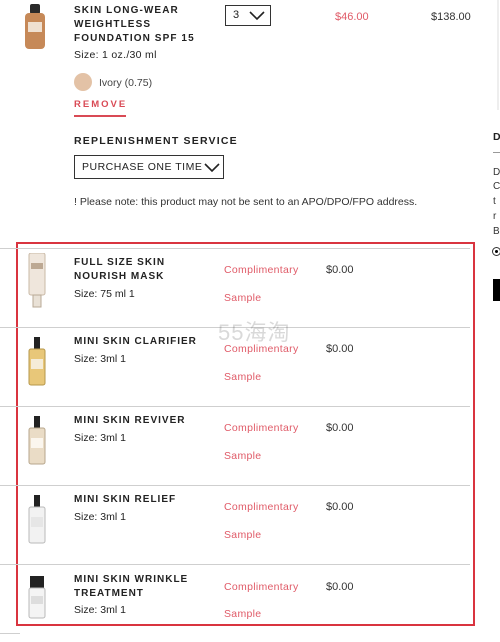 The image size is (500, 642). Describe the element at coordinates (144, 342) in the screenshot. I see `sample-title: MINI SKIN CLARIFIER` at that location.